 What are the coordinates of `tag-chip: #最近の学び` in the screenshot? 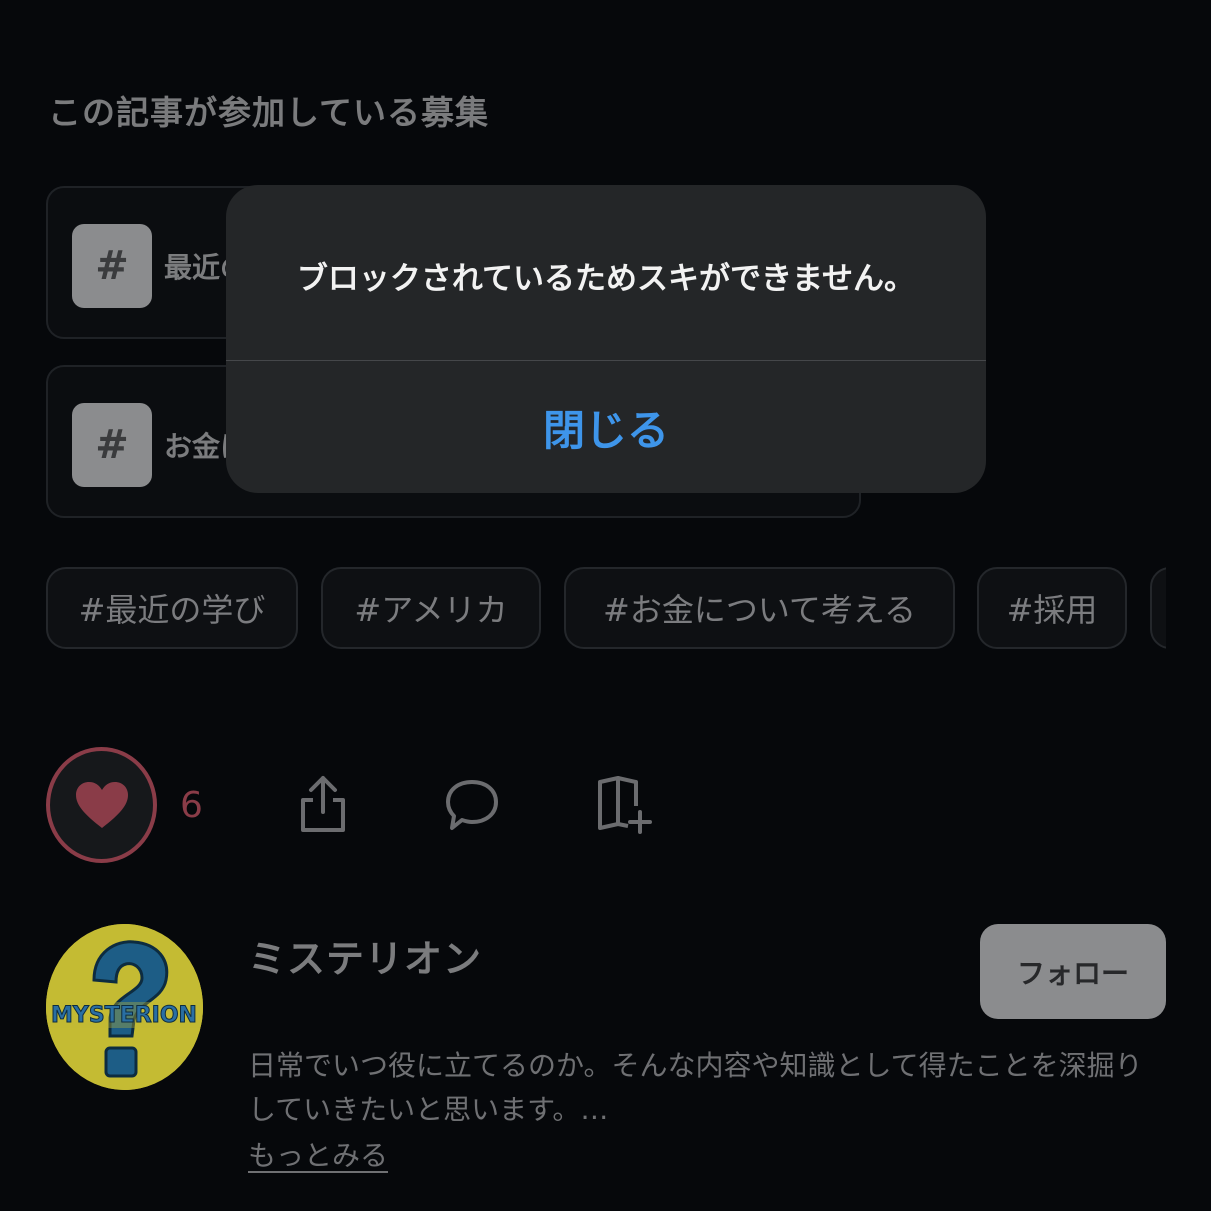 It's located at (172, 608).